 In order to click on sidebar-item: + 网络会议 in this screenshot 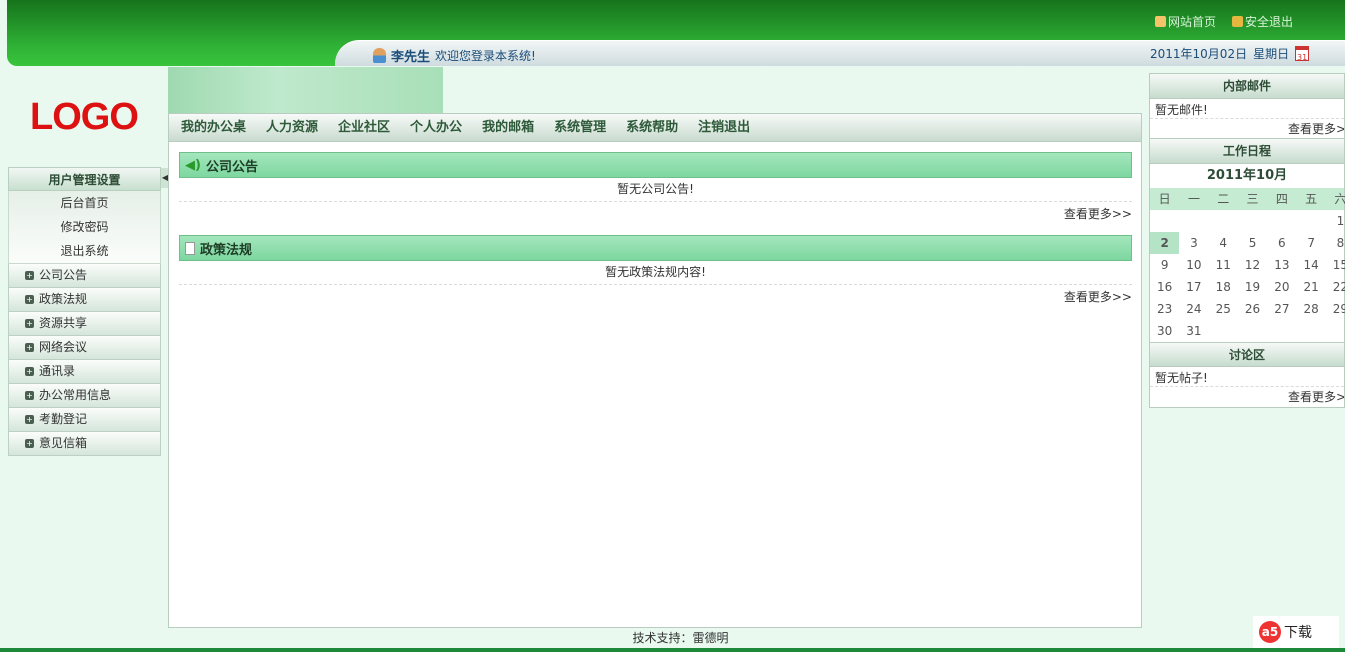, I will do `click(84, 348)`.